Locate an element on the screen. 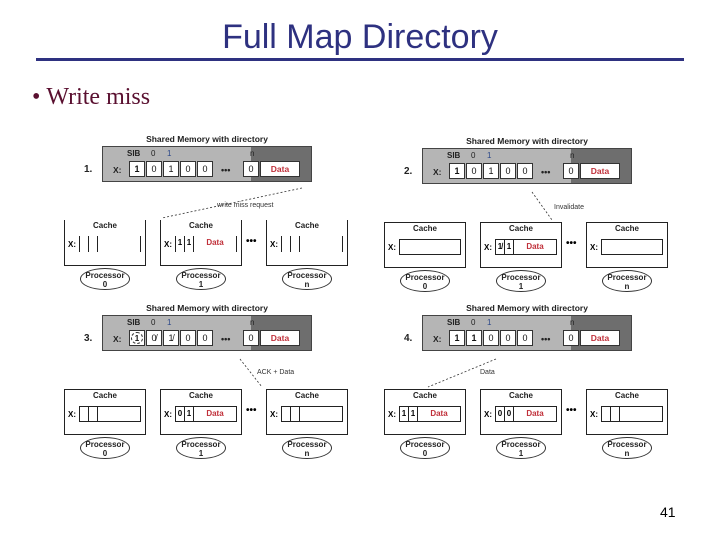  cache-box: Cache X: 0 0 Data is located at coordinates (521, 412).